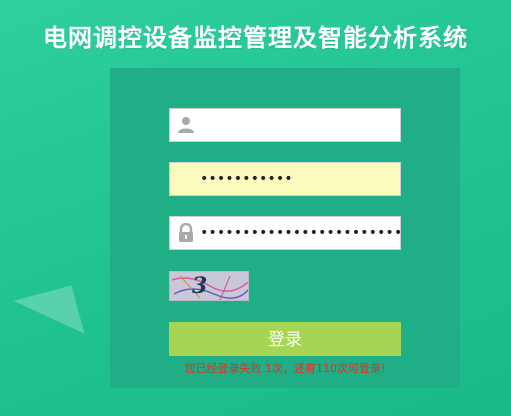  I want to click on password-field, so click(285, 233).